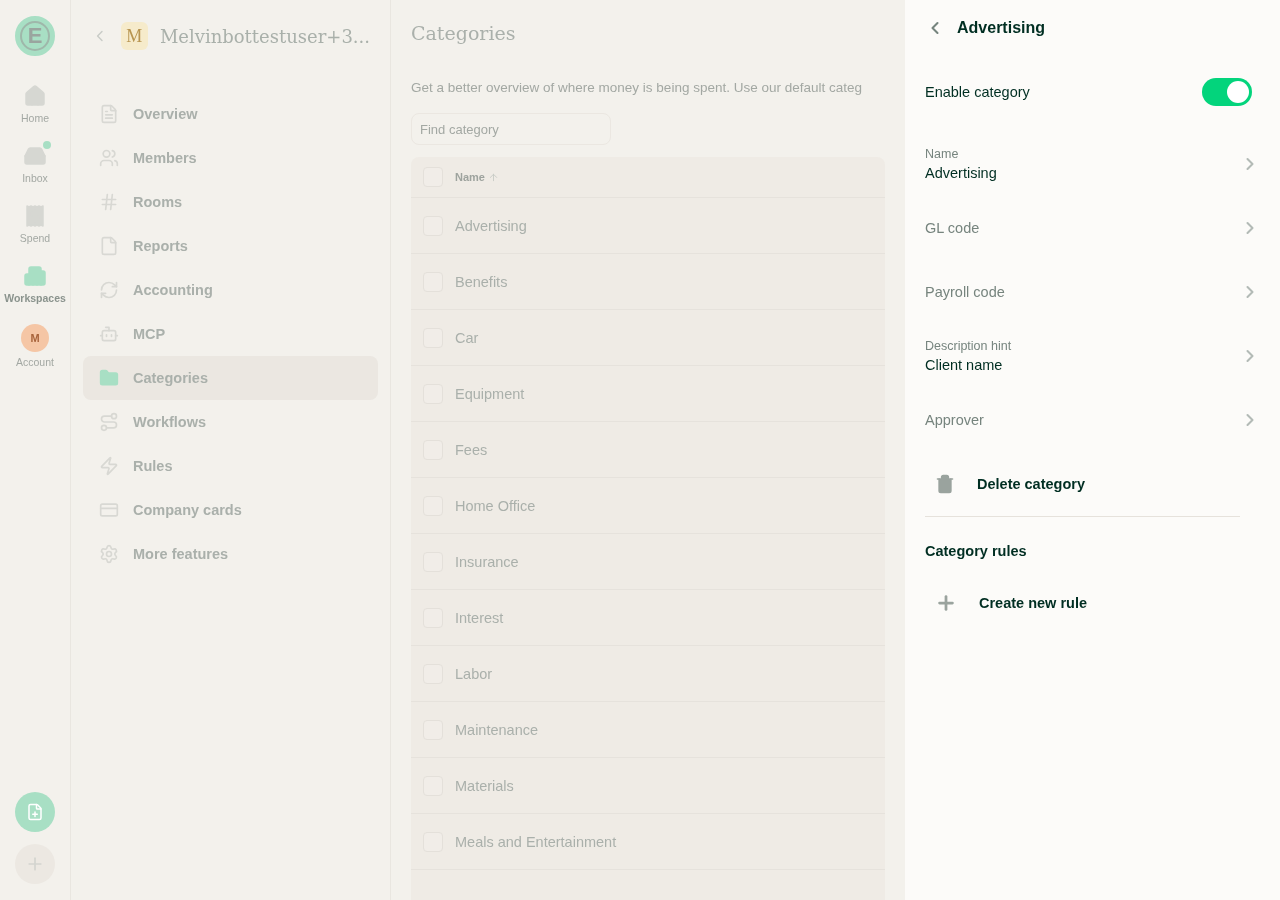 The width and height of the screenshot is (1280, 900). Describe the element at coordinates (637, 87) in the screenshot. I see `page-description: Get a better overview of where money is being spent. Use our default categ` at that location.